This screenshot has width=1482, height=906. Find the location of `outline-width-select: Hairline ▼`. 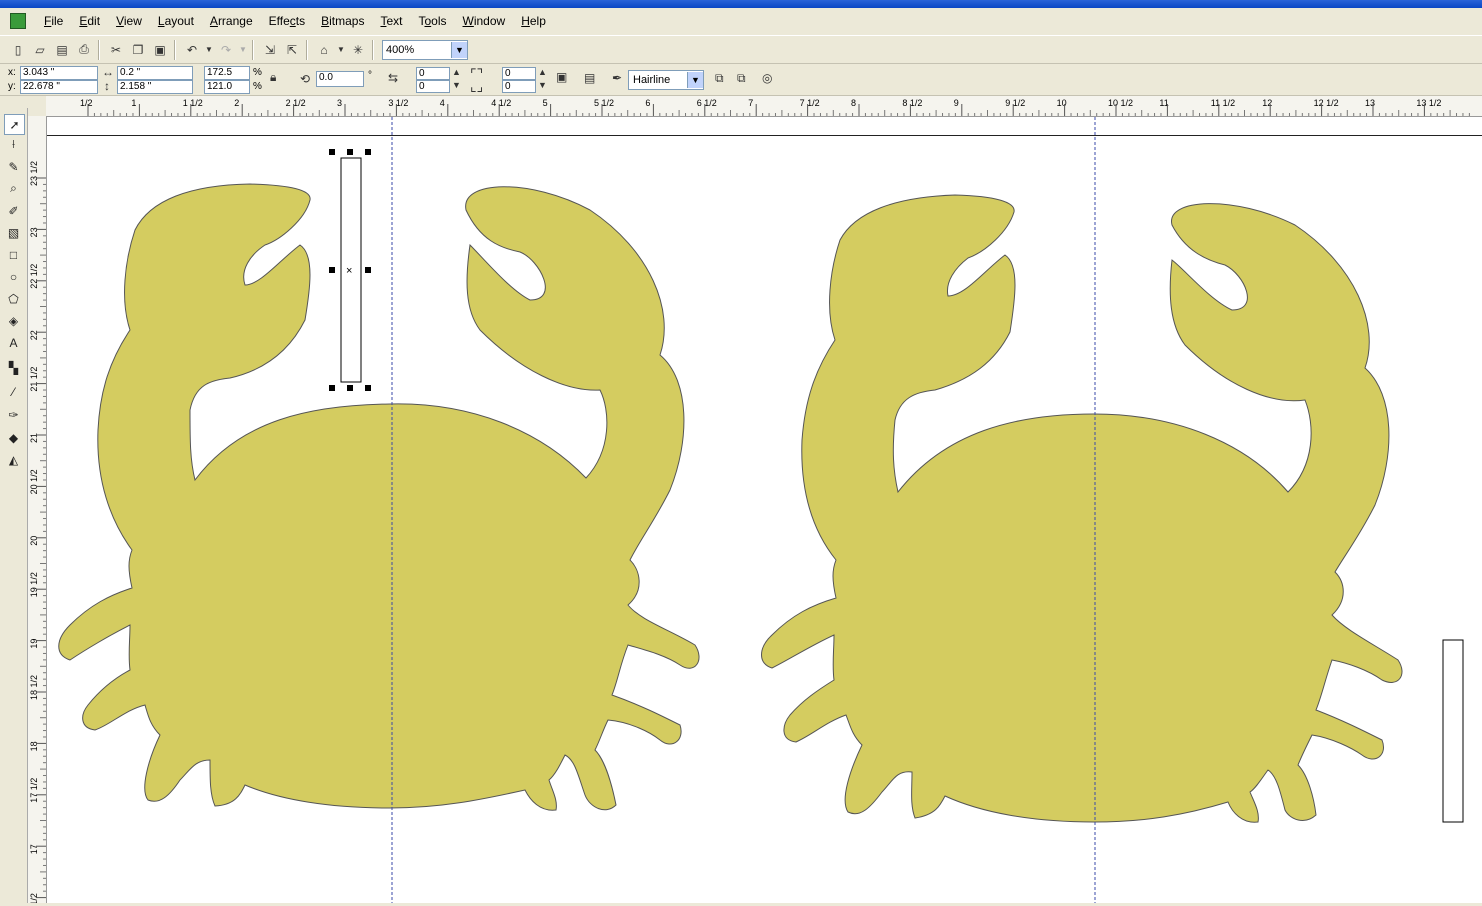

outline-width-select: Hairline ▼ is located at coordinates (666, 80).